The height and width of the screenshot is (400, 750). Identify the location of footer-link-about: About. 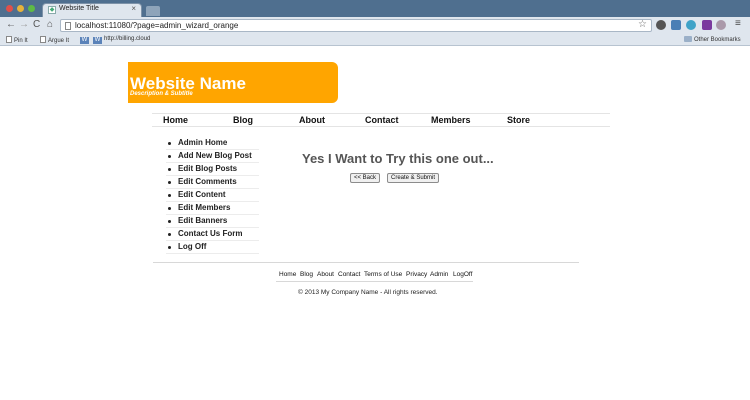
(325, 274).